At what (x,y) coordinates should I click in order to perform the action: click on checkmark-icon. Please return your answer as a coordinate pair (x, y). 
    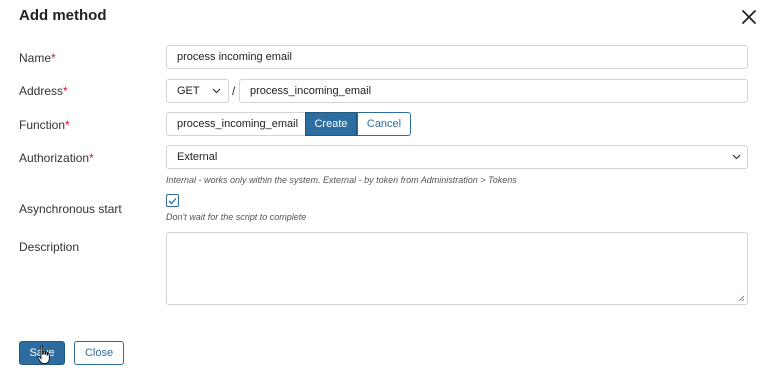
    Looking at the image, I should click on (172, 200).